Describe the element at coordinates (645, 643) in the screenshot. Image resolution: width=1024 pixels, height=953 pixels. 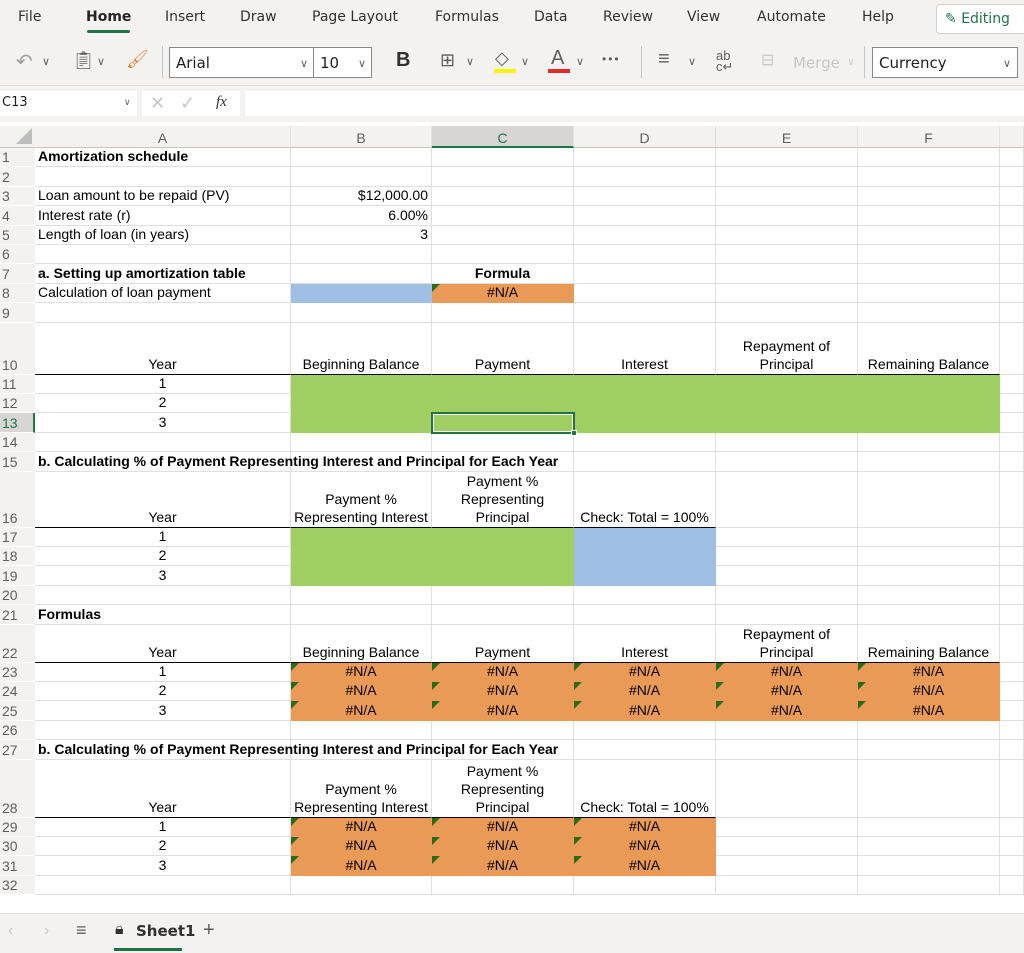
I see `formula-table-a-header: Interest` at that location.